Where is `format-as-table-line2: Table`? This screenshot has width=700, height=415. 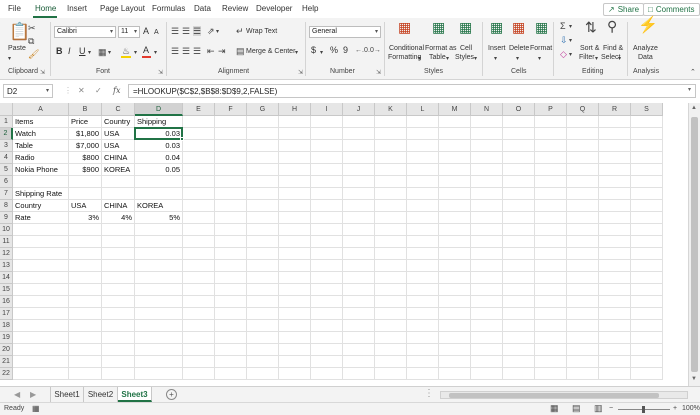
format-as-table-line2: Table is located at coordinates (437, 57).